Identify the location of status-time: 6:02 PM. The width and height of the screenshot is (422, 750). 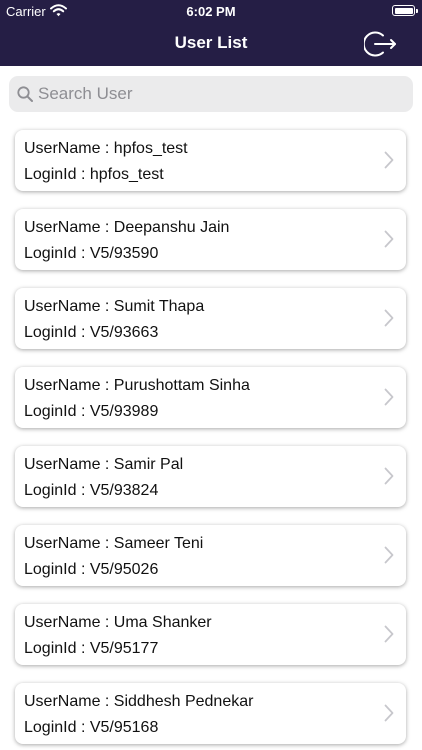
(211, 11).